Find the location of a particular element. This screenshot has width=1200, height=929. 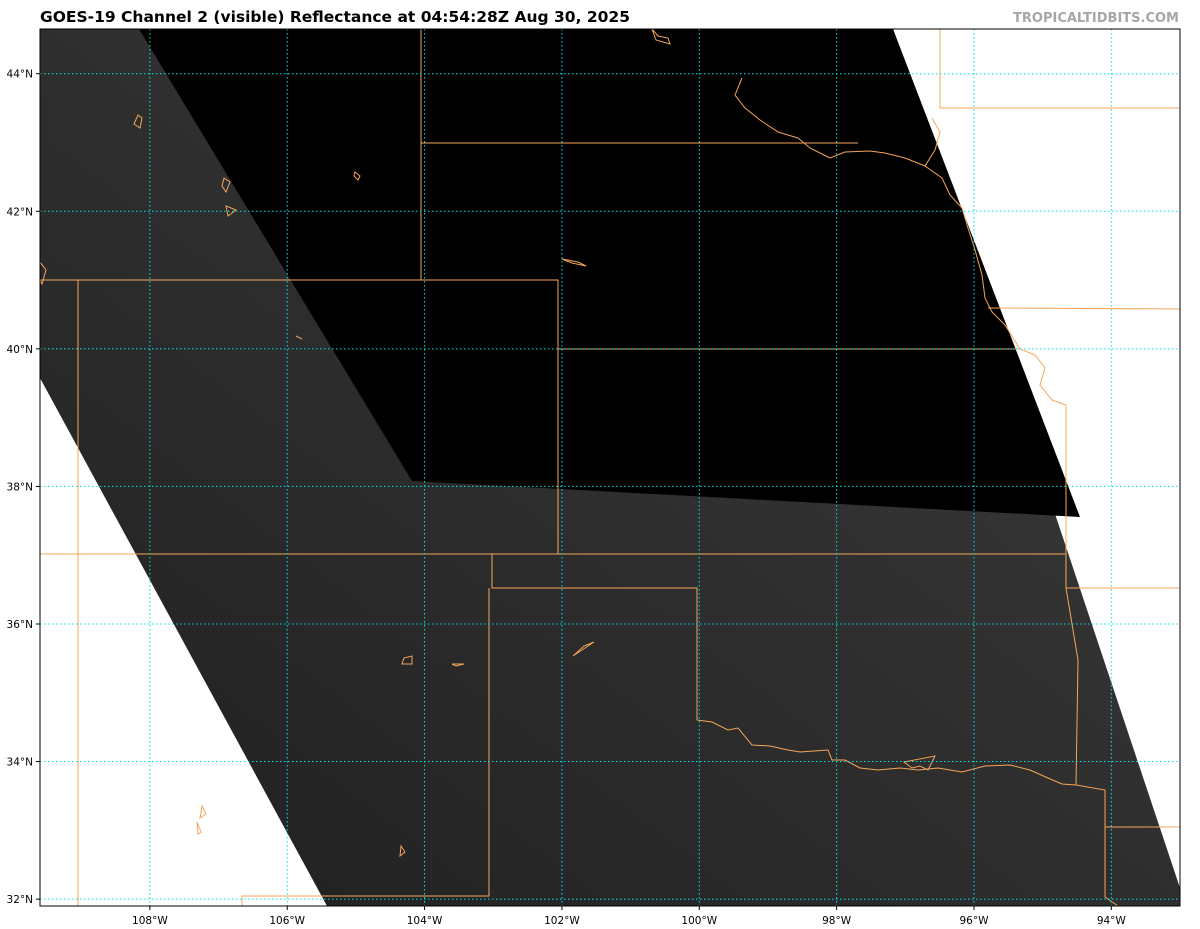

longitude-tick-label: 106°W is located at coordinates (287, 921).